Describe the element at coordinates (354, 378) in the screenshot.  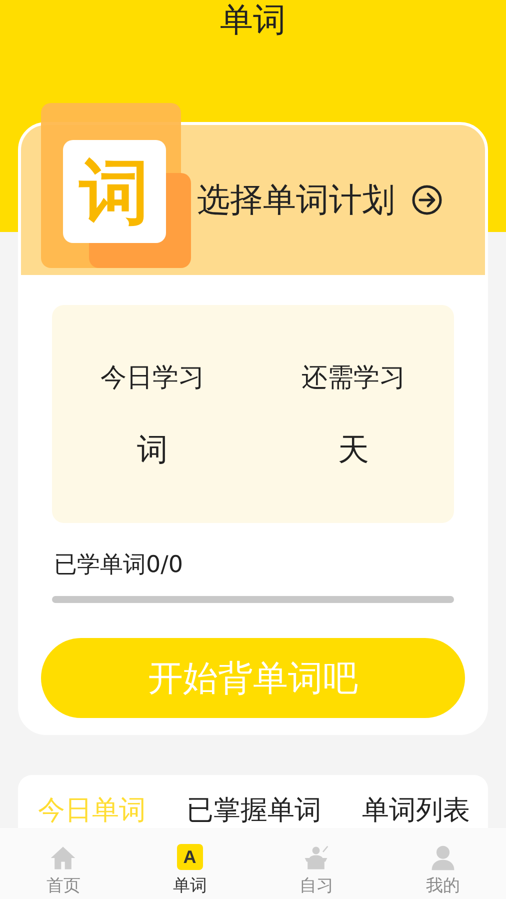
I see `stat-label: 还需学习` at that location.